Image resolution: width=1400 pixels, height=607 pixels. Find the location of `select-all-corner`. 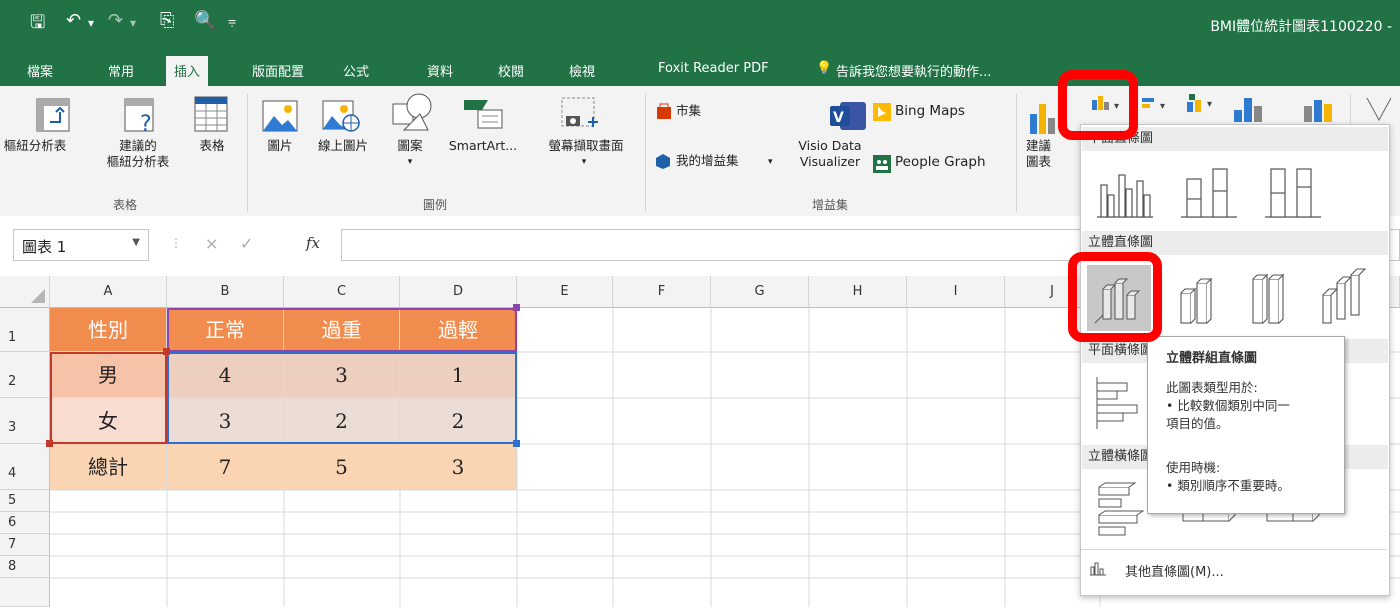

select-all-corner is located at coordinates (25, 292).